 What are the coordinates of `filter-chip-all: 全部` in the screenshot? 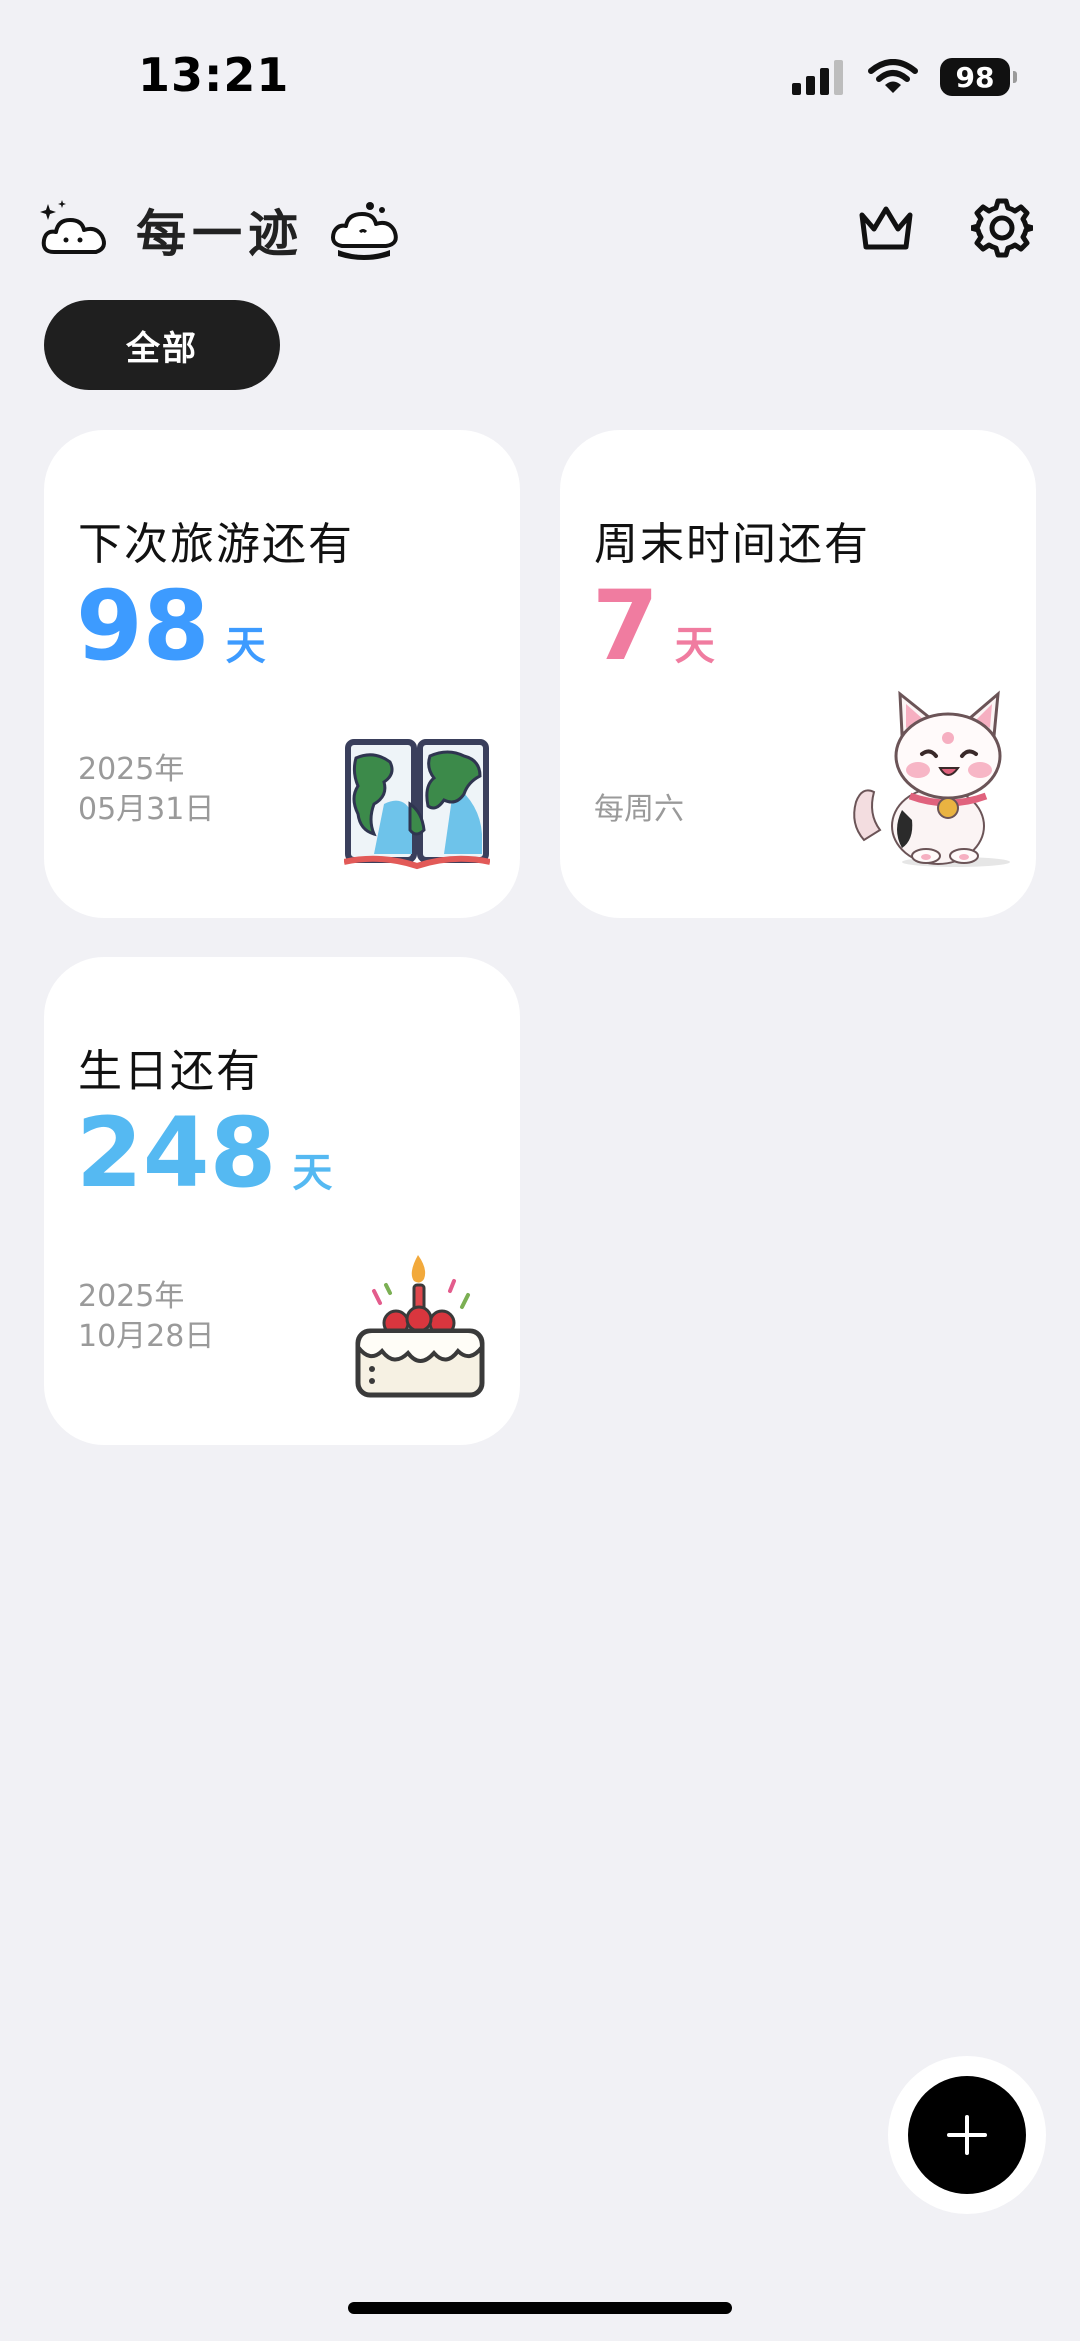 It's located at (162, 345).